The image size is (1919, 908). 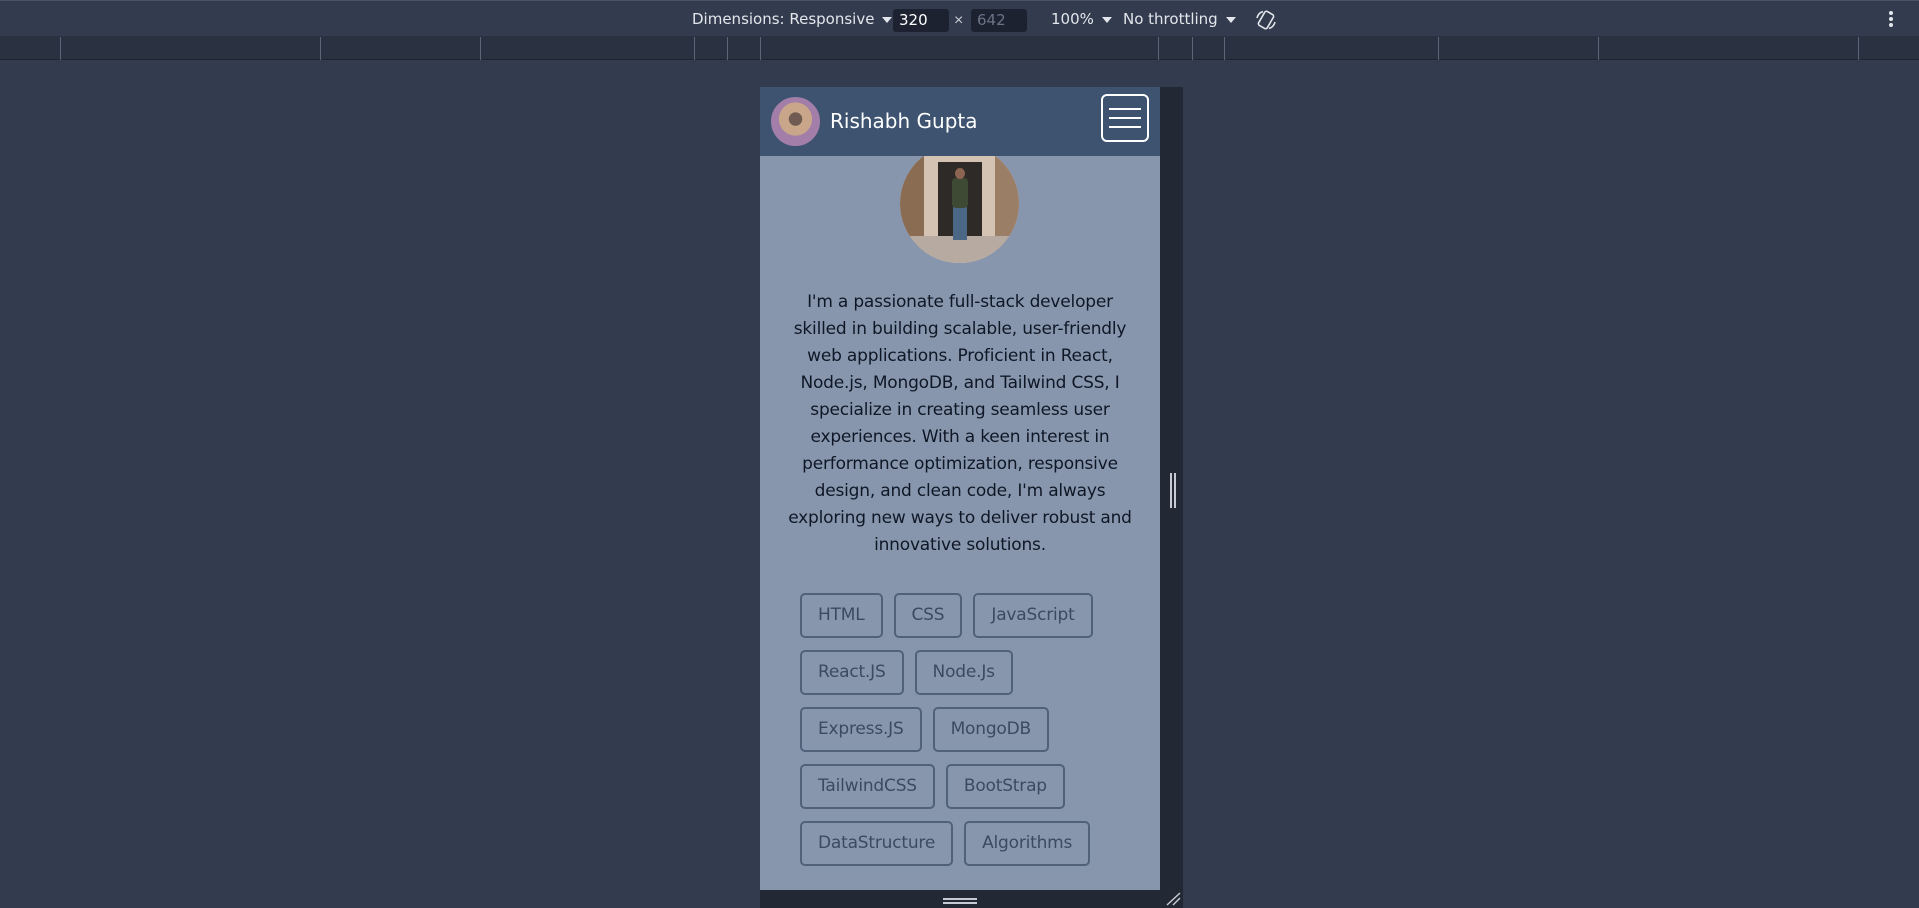 I want to click on skill-row: TailwindCSS BootStrap, so click(x=965, y=786).